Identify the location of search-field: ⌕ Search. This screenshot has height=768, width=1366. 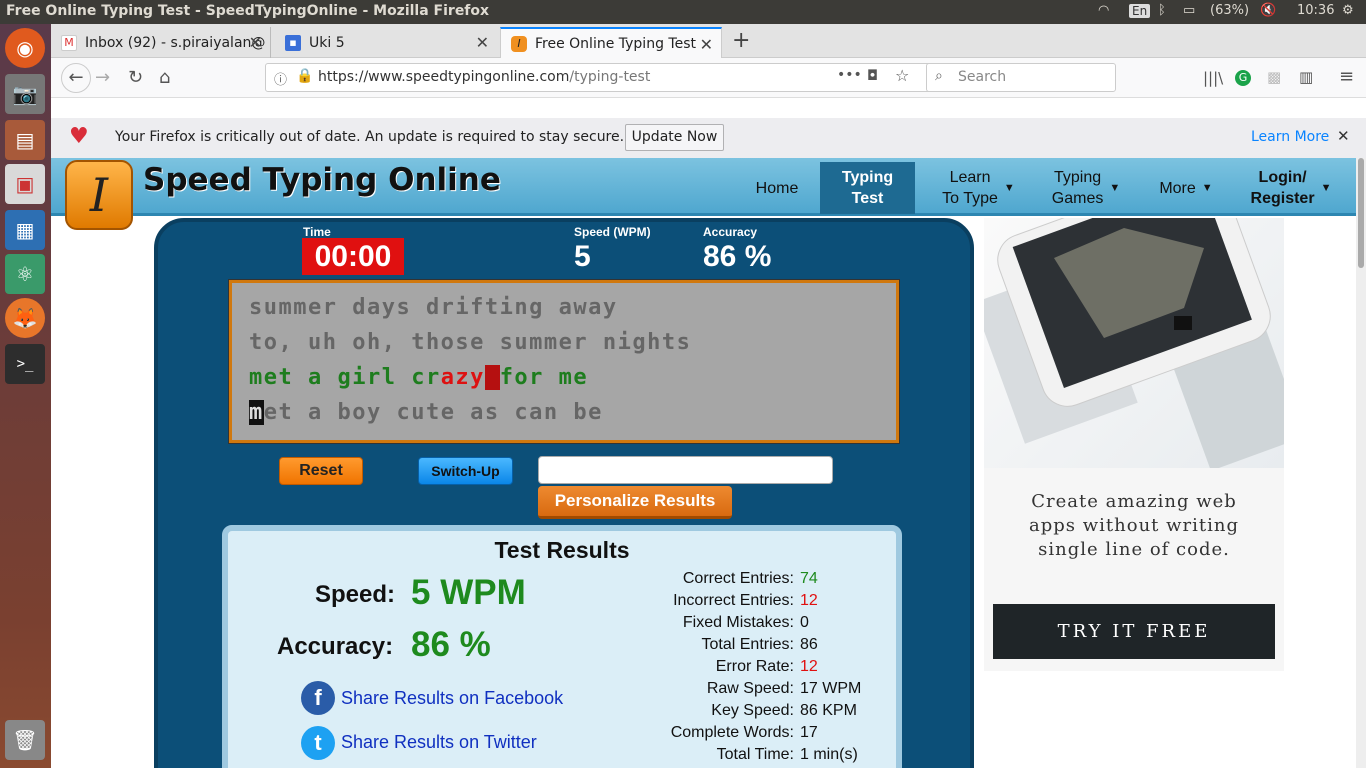
(1021, 77).